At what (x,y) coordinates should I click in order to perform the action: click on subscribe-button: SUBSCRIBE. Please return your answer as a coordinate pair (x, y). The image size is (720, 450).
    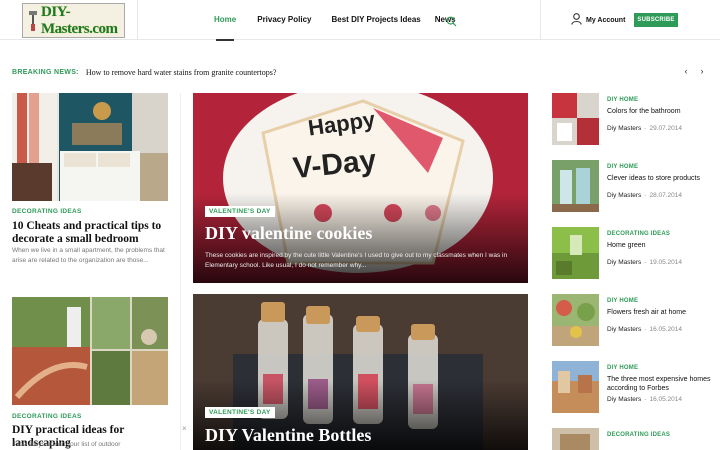
    Looking at the image, I should click on (656, 20).